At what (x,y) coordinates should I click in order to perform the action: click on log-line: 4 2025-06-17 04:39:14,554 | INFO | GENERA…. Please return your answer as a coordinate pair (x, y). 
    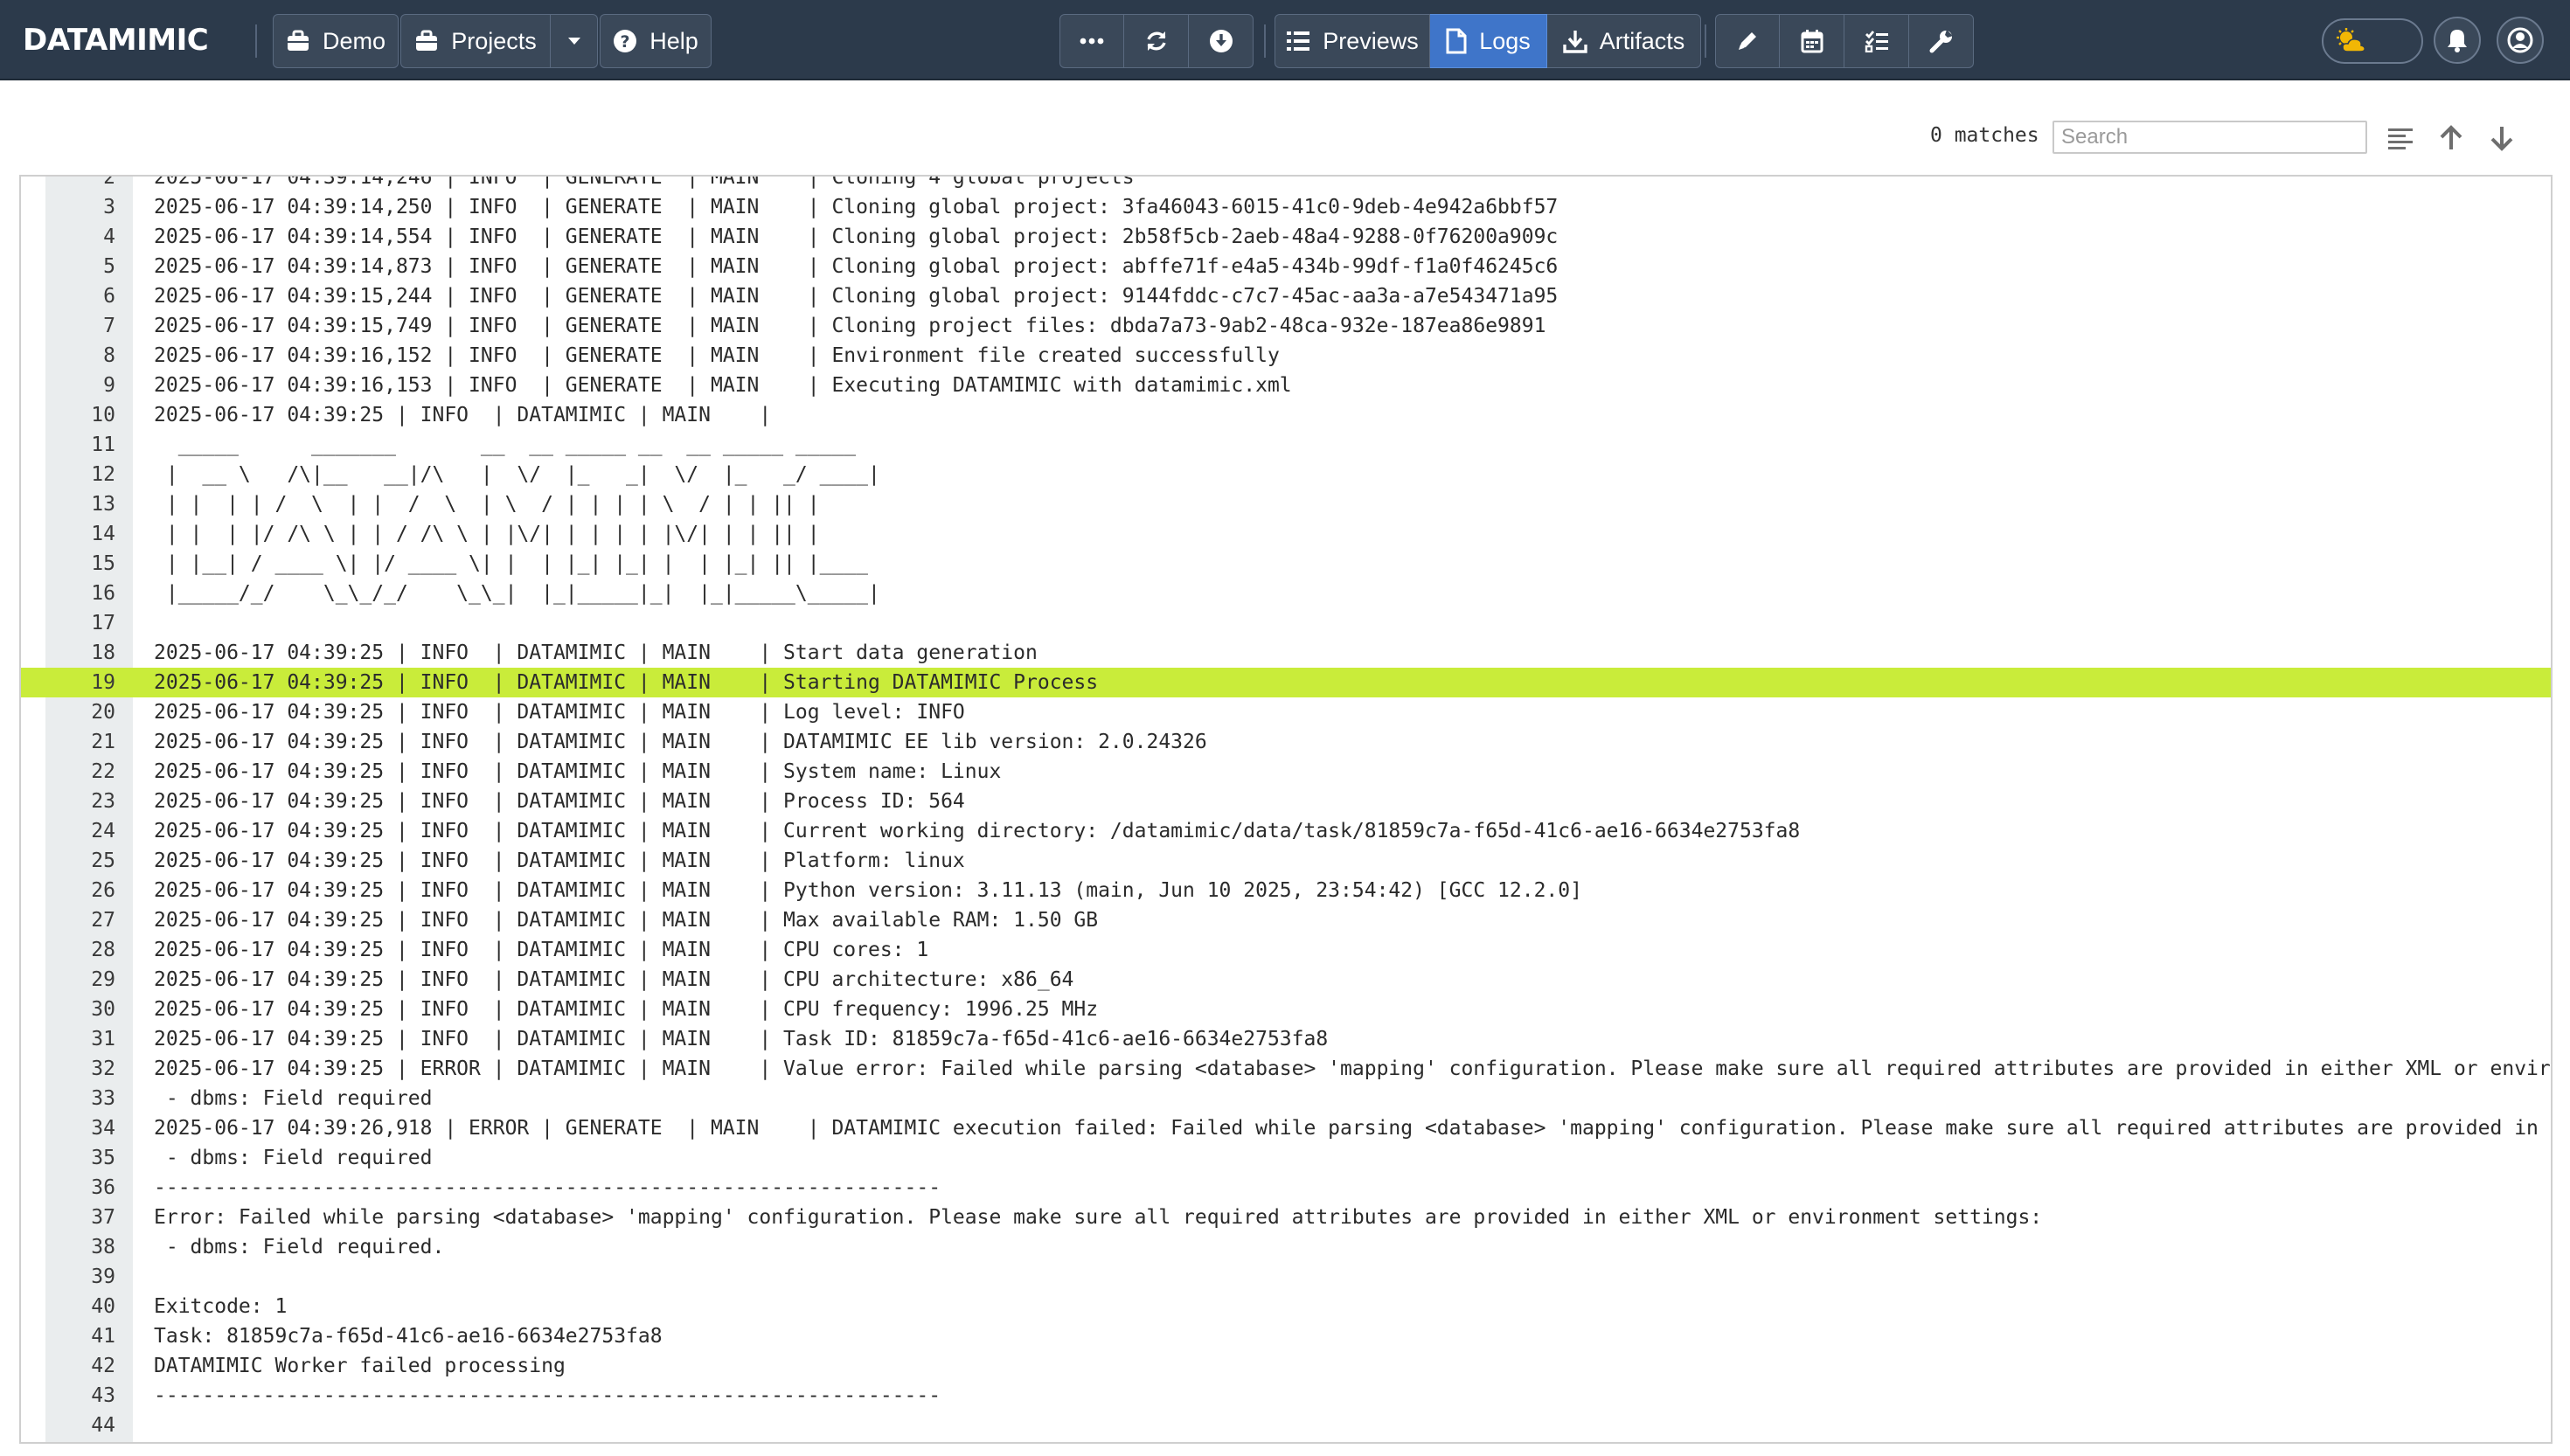
    Looking at the image, I should click on (1286, 237).